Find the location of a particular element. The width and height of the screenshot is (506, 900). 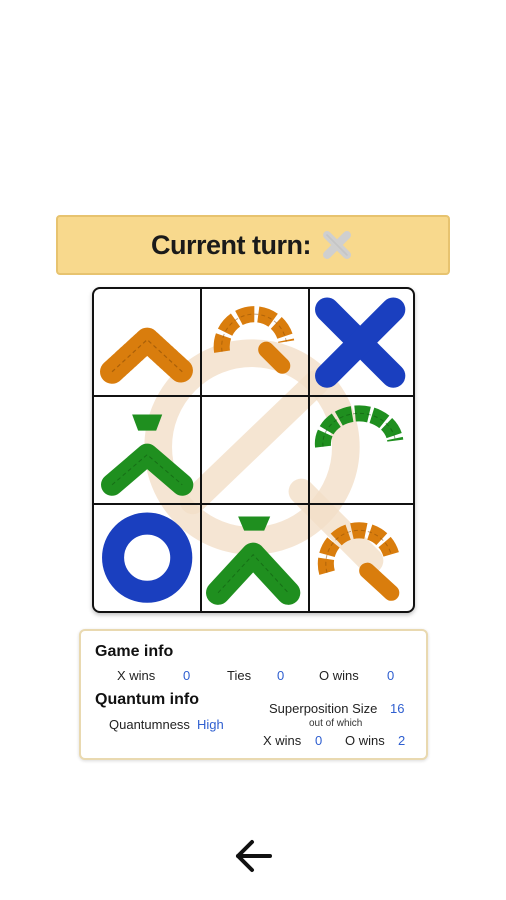

arrow-left-icon is located at coordinates (254, 856).